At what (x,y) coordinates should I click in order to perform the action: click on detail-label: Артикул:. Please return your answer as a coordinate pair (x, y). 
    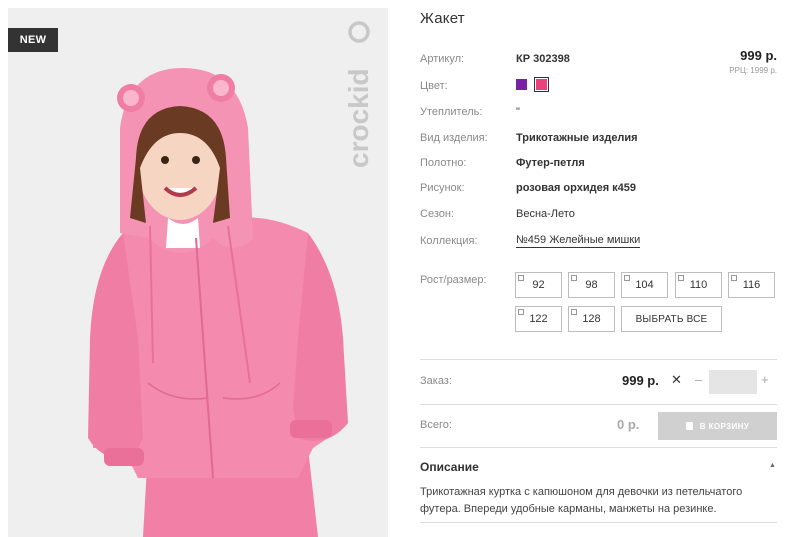
    Looking at the image, I should click on (442, 59).